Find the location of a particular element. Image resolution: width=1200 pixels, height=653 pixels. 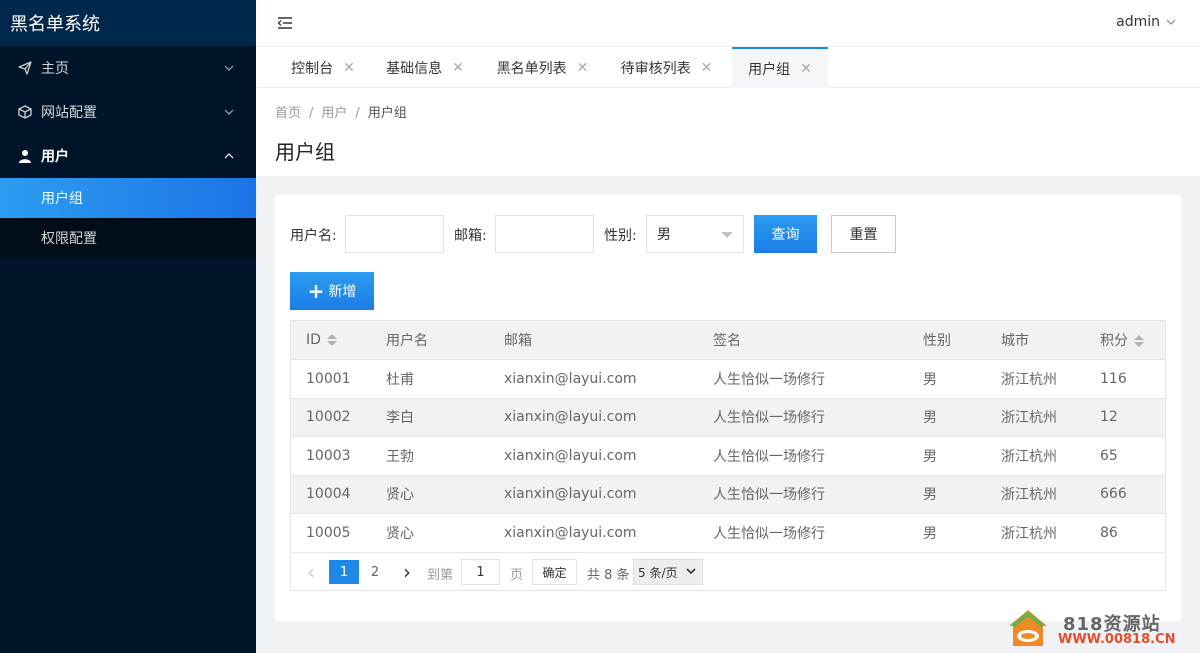

sidebar-item-home: 主页 is located at coordinates (128, 68).